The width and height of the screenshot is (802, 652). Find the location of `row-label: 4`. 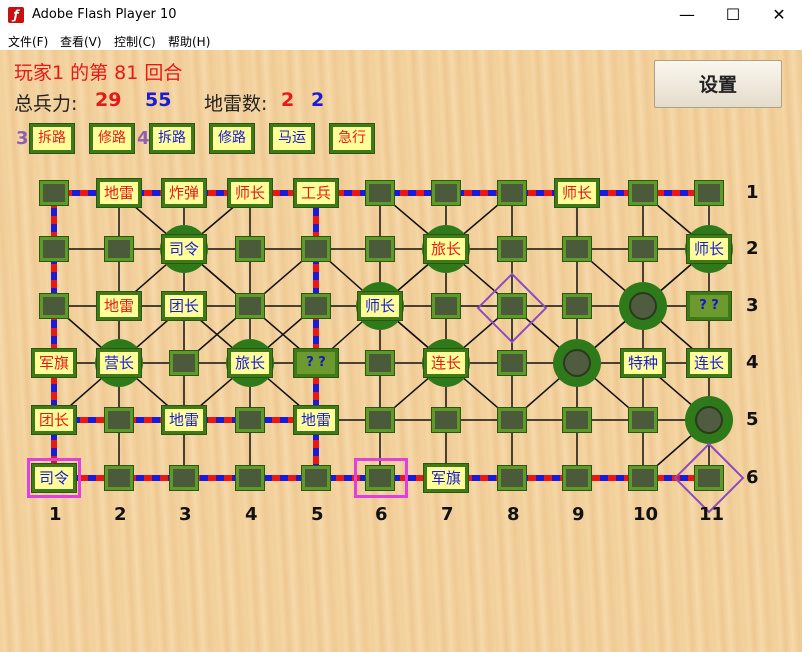

row-label: 4 is located at coordinates (752, 362).